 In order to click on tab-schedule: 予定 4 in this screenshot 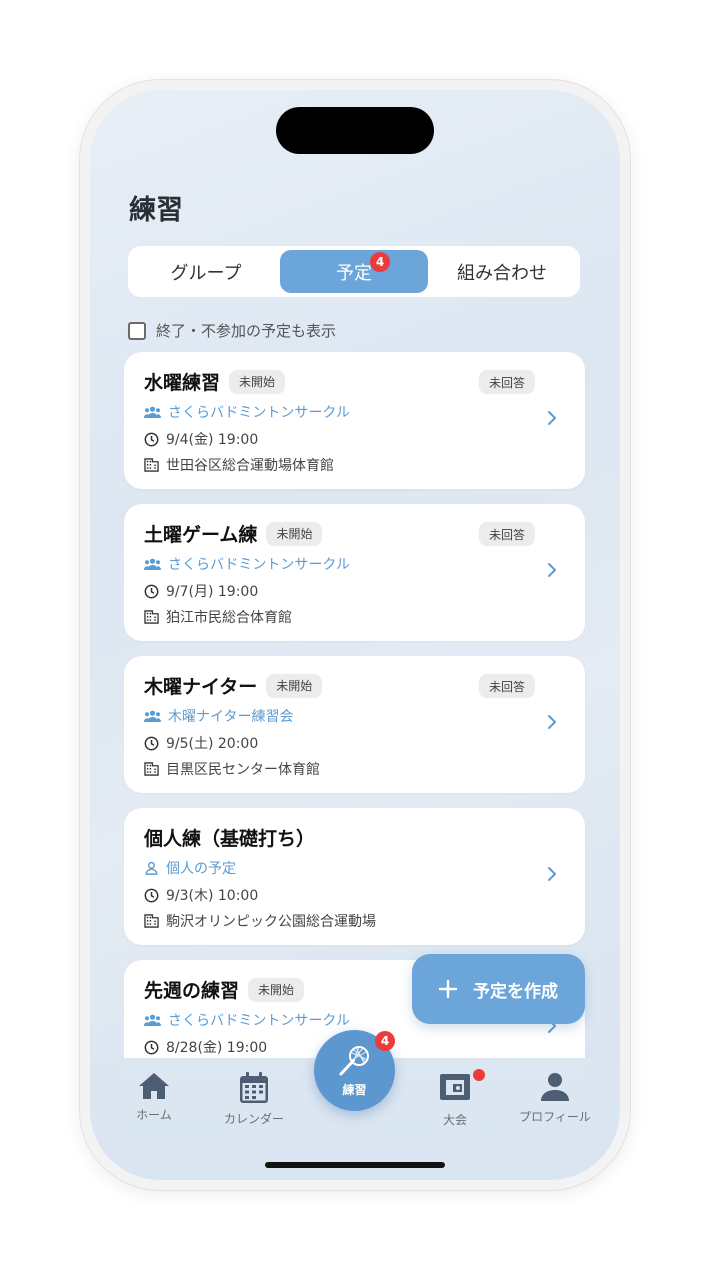, I will do `click(354, 271)`.